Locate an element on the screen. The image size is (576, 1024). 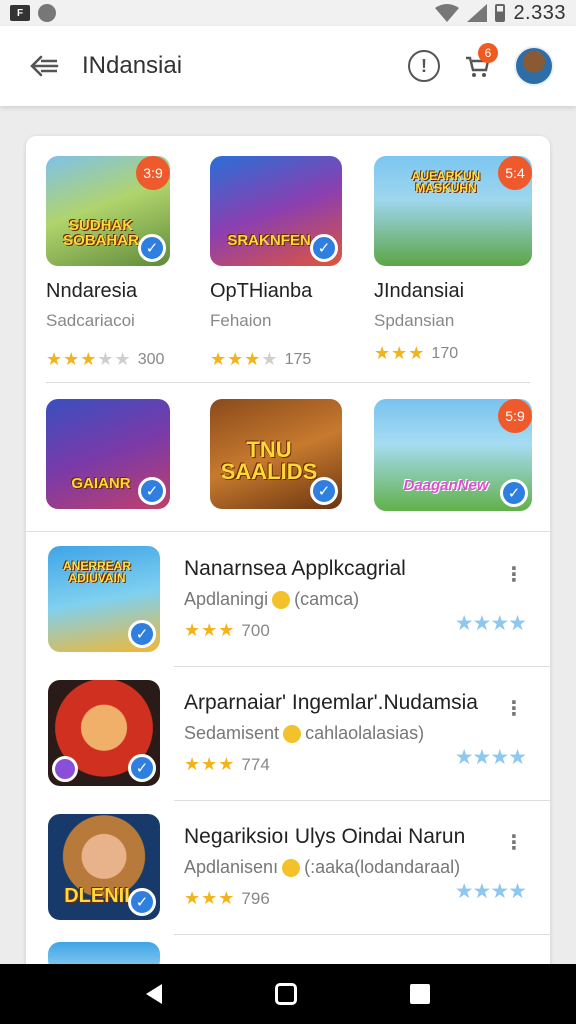
thumbnail-caption: SUDHAK SOBAHAR is located at coordinates (101, 233).